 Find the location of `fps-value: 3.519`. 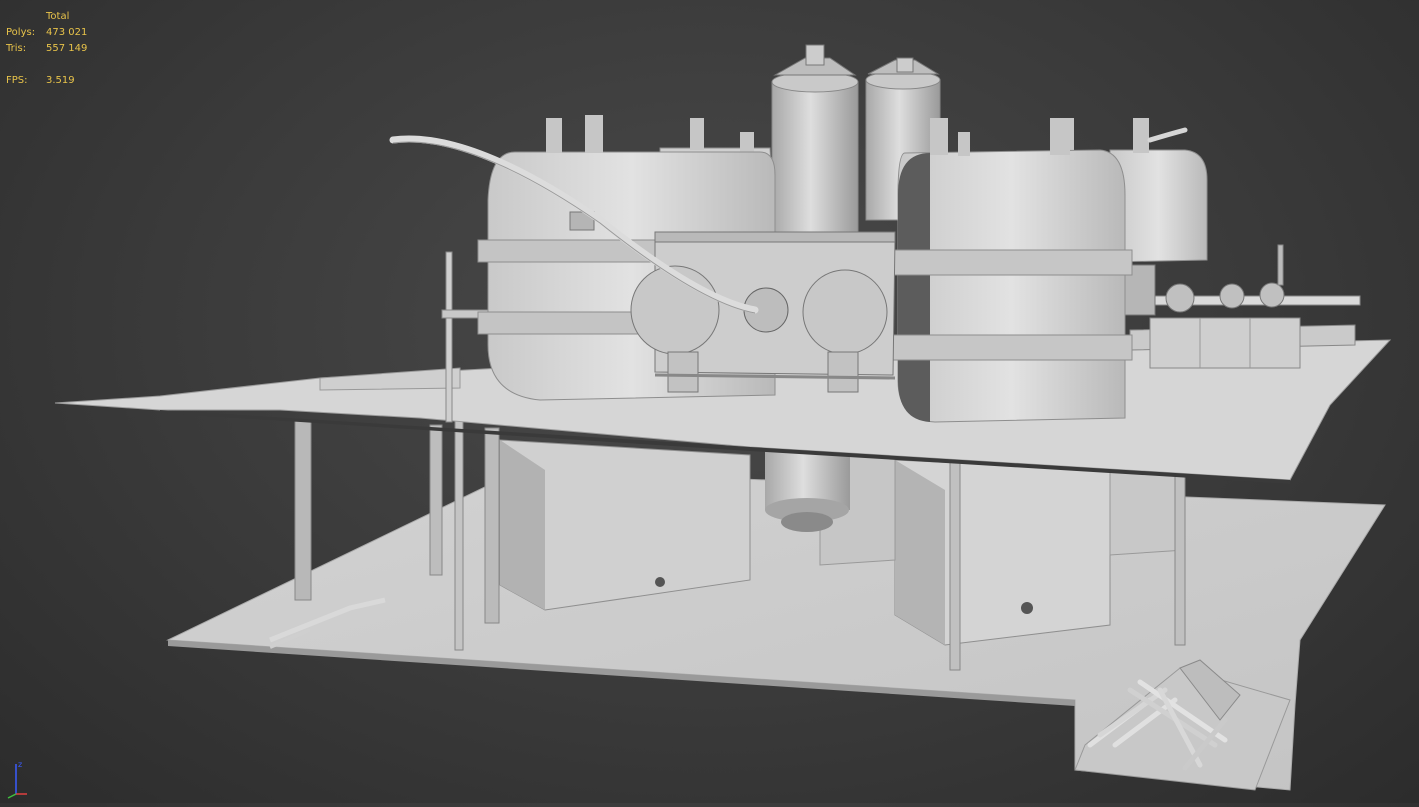

fps-value: 3.519 is located at coordinates (60, 80).